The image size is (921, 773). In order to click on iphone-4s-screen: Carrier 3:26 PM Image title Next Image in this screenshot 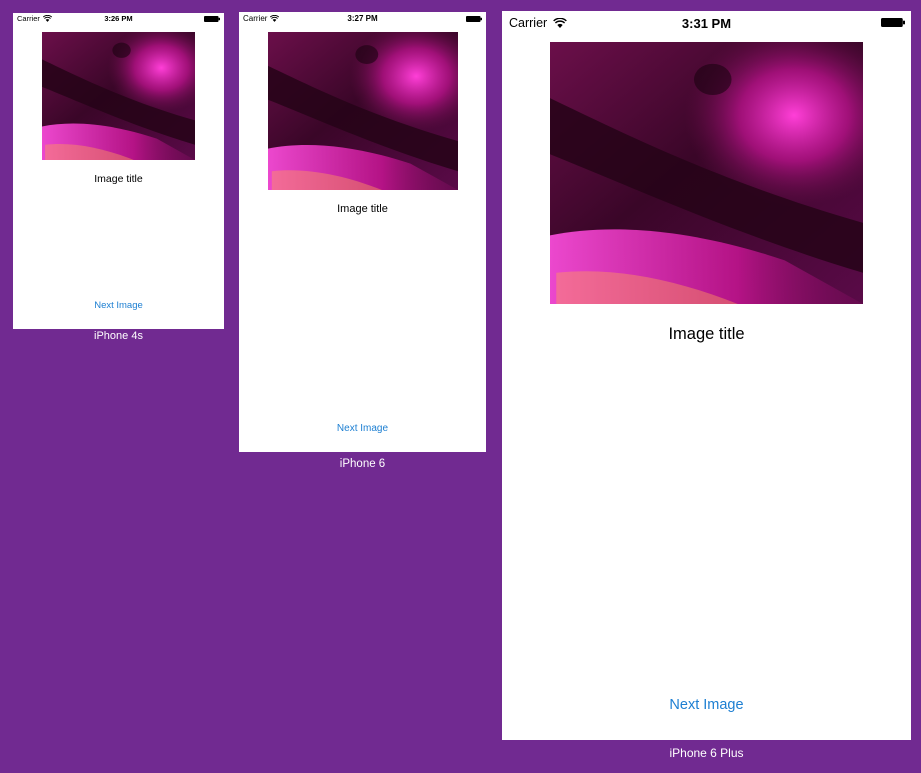, I will do `click(118, 171)`.